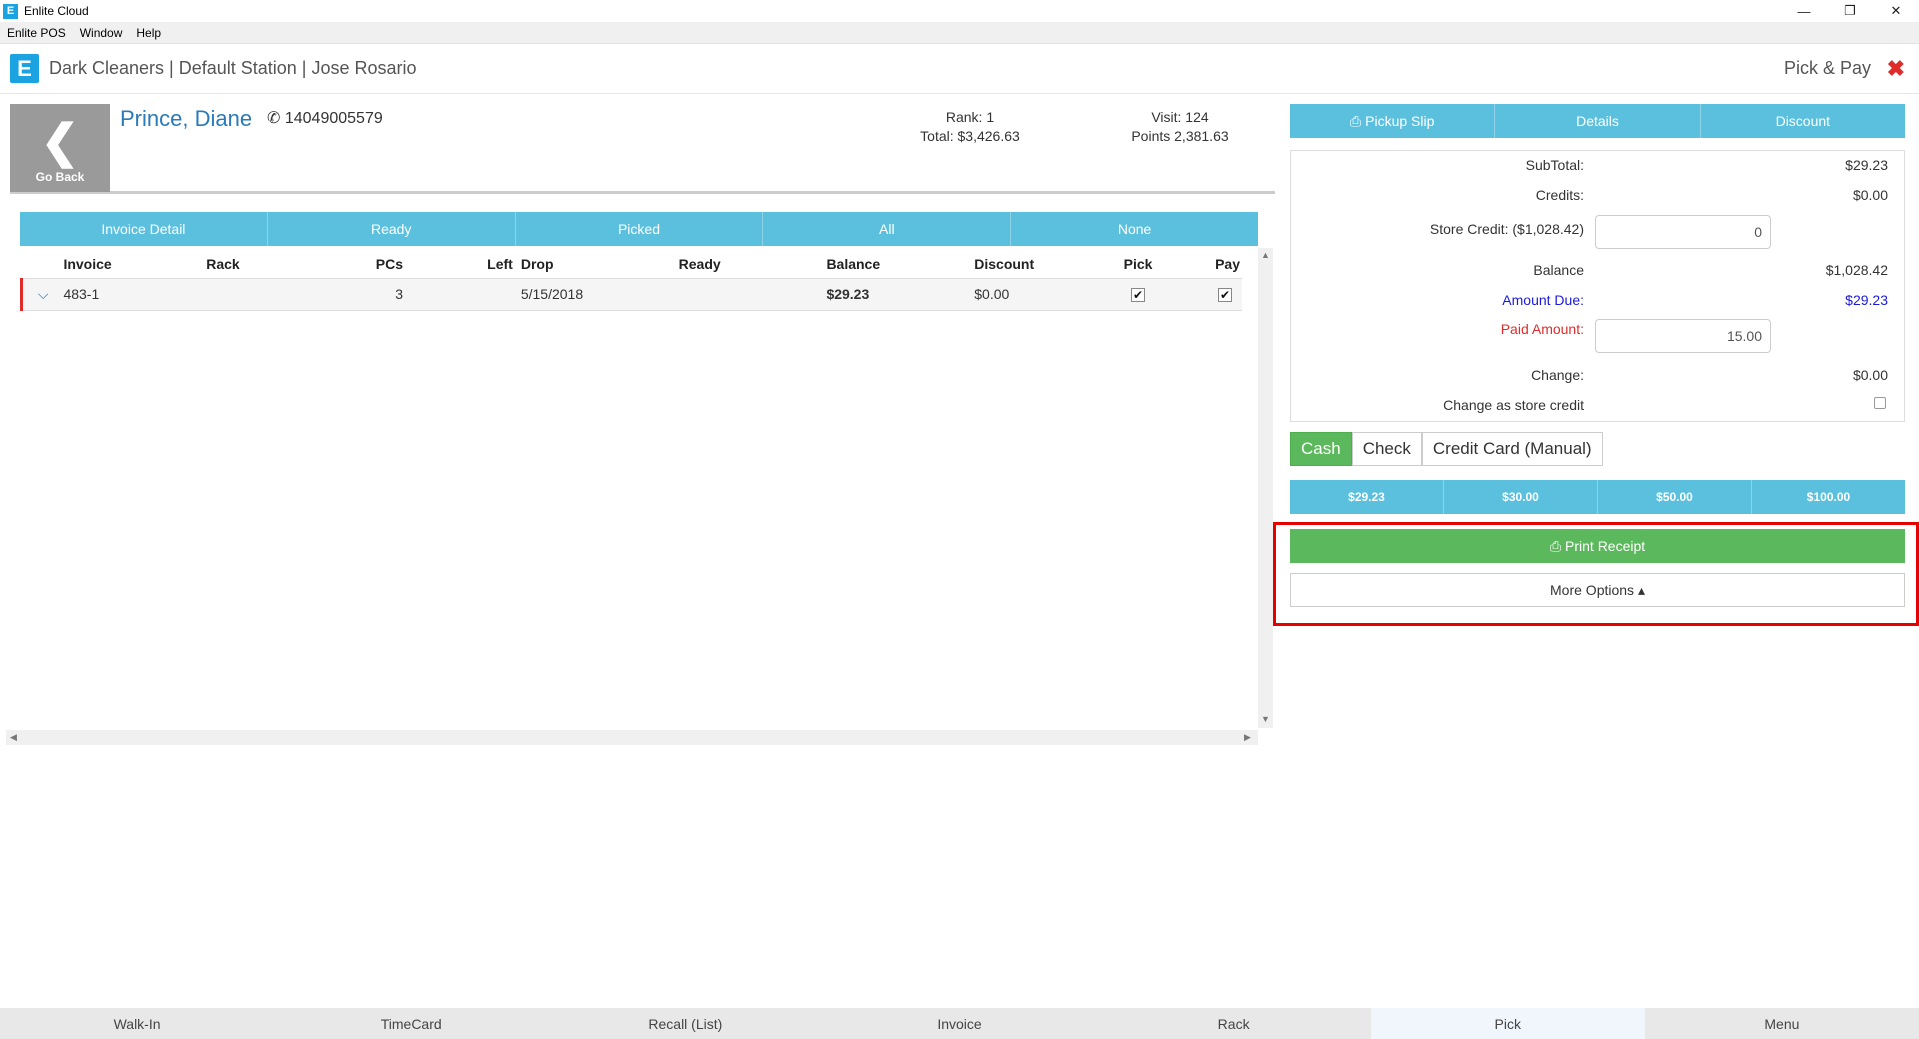  Describe the element at coordinates (466, 264) in the screenshot. I see `col-left: Left` at that location.